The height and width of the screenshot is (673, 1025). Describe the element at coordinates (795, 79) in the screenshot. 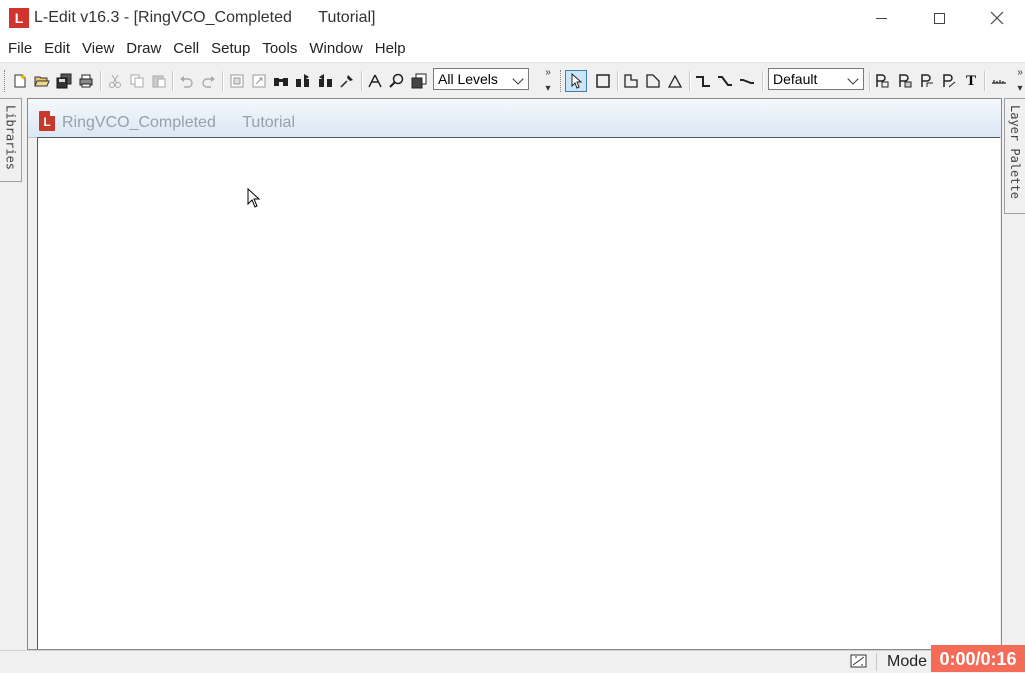

I see `style-select-value: Default` at that location.